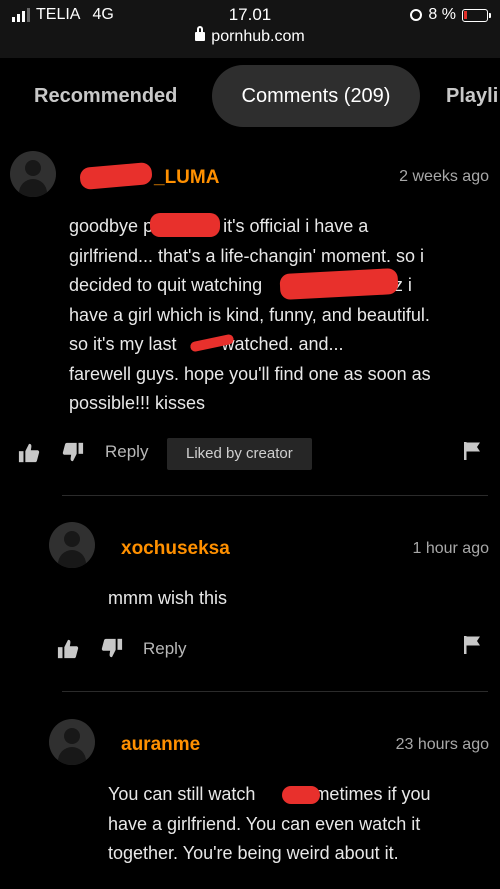 Image resolution: width=500 pixels, height=889 pixels. Describe the element at coordinates (258, 36) in the screenshot. I see `url-text: pornhub.com` at that location.